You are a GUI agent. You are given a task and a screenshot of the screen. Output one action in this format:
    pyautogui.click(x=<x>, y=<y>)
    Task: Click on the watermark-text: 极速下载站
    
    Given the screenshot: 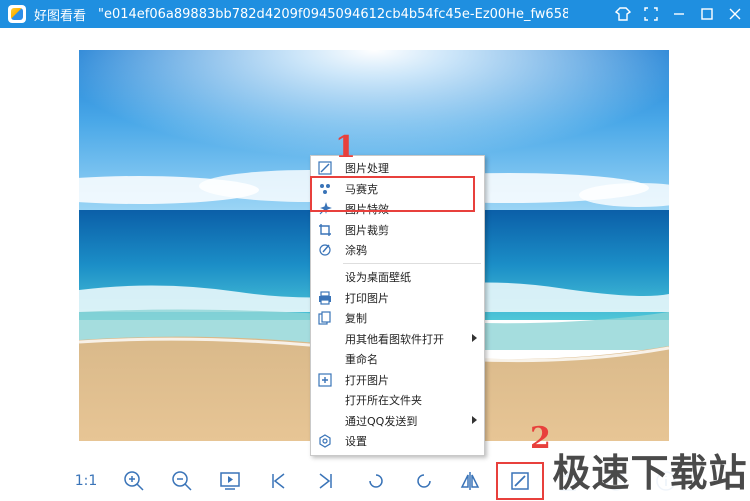 What is the action you would take?
    pyautogui.click(x=650, y=472)
    